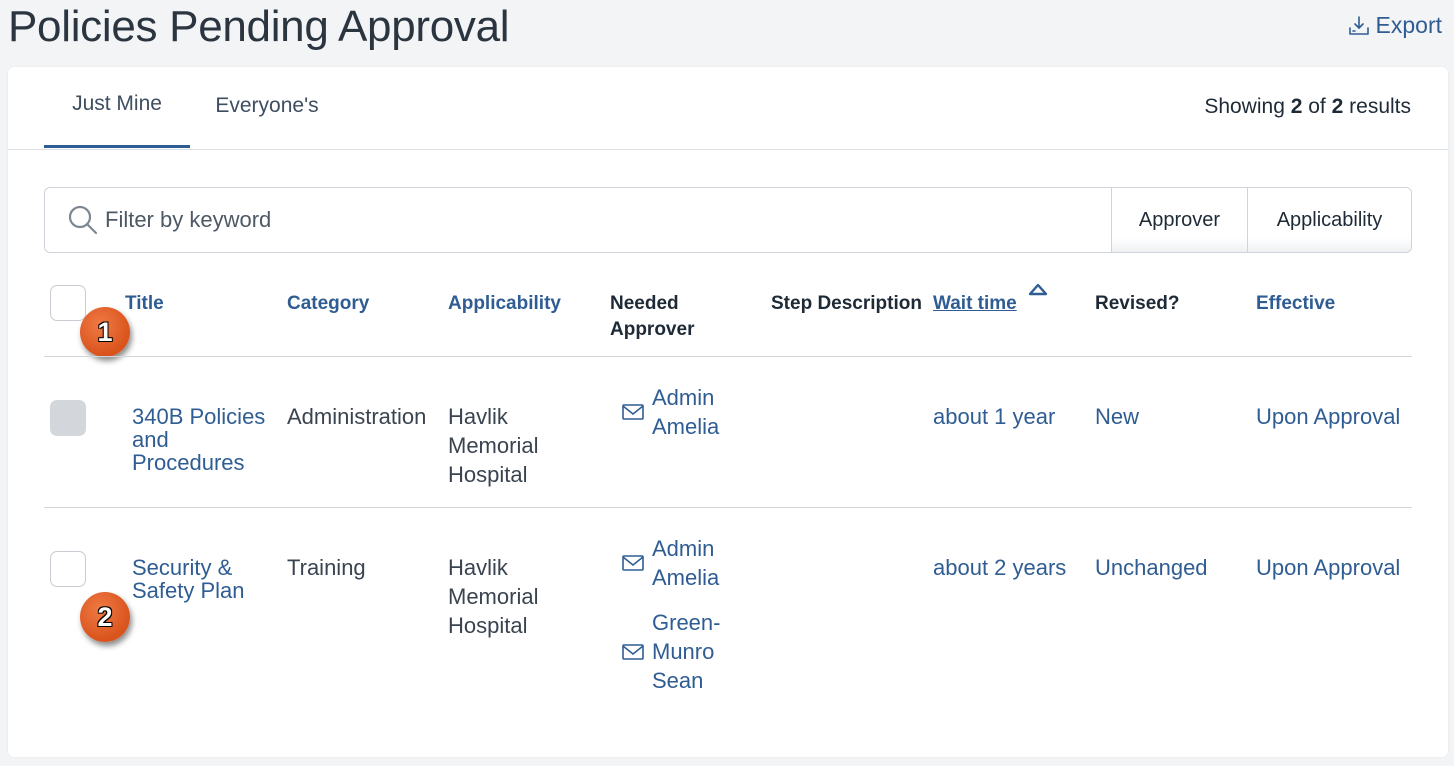 This screenshot has width=1454, height=766. Describe the element at coordinates (1137, 303) in the screenshot. I see `column-header-revised: Revised?` at that location.